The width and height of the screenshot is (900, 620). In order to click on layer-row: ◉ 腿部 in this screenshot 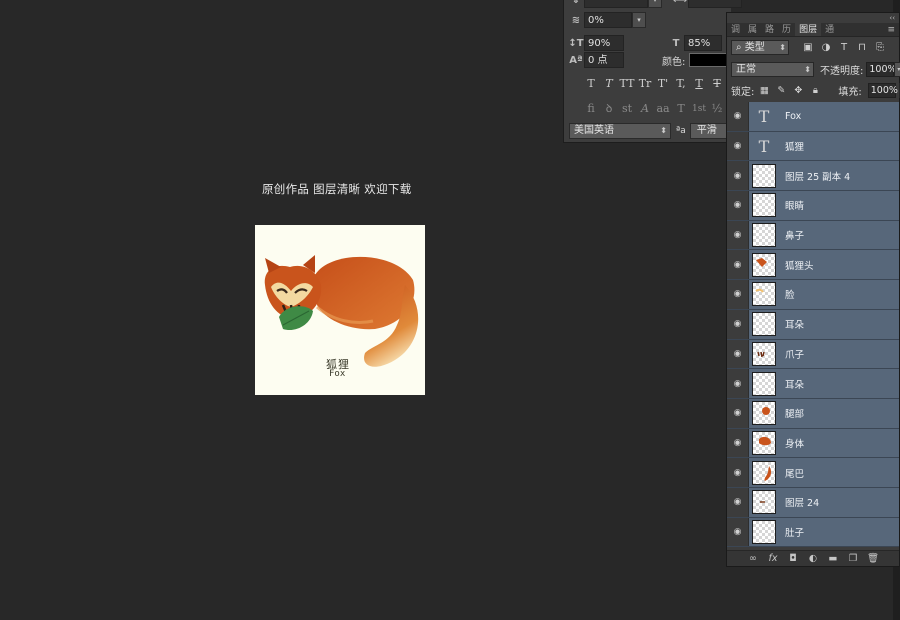, I will do `click(813, 413)`.